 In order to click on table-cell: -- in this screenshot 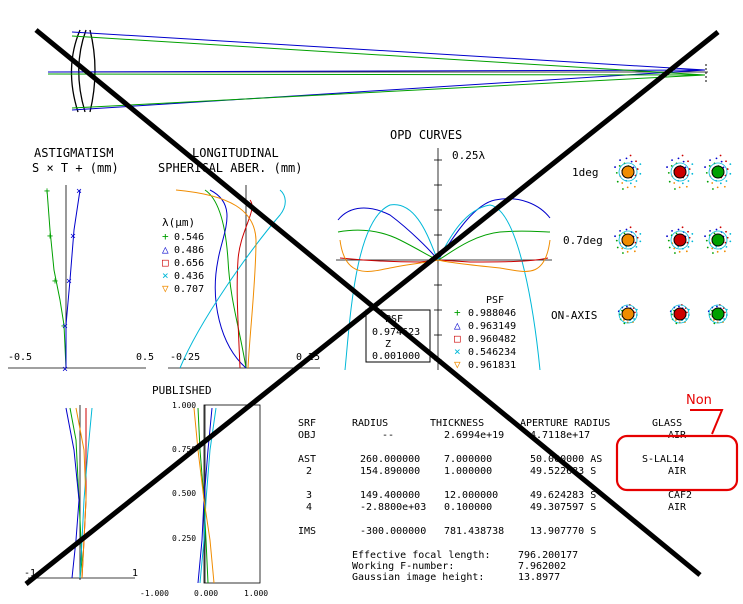, I will do `click(388, 435)`.